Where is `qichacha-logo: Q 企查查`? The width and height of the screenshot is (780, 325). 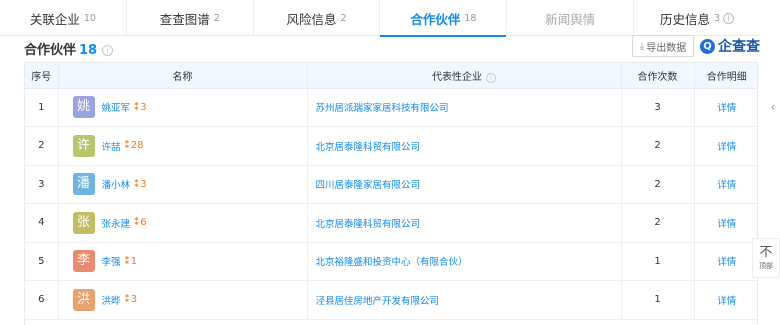
qichacha-logo: Q 企查查 is located at coordinates (730, 46).